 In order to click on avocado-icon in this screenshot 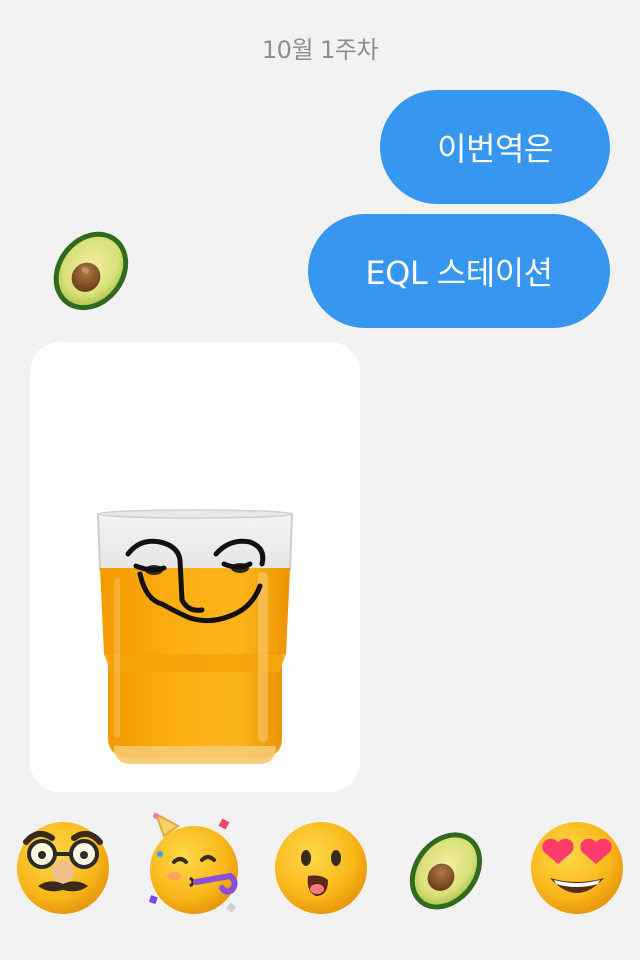, I will do `click(449, 867)`.